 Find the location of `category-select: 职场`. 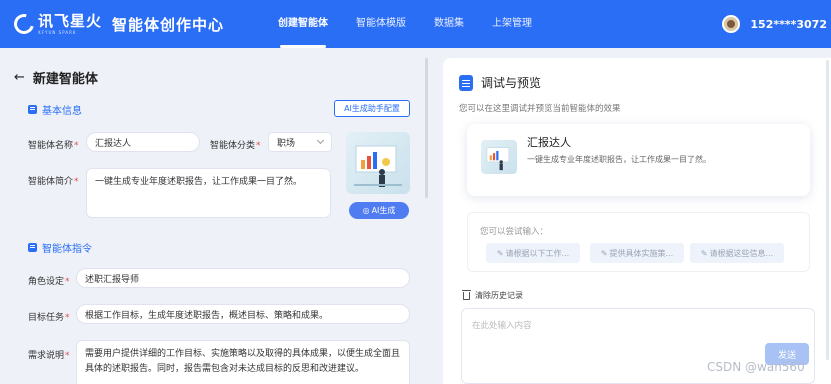

category-select: 职场 is located at coordinates (300, 142).